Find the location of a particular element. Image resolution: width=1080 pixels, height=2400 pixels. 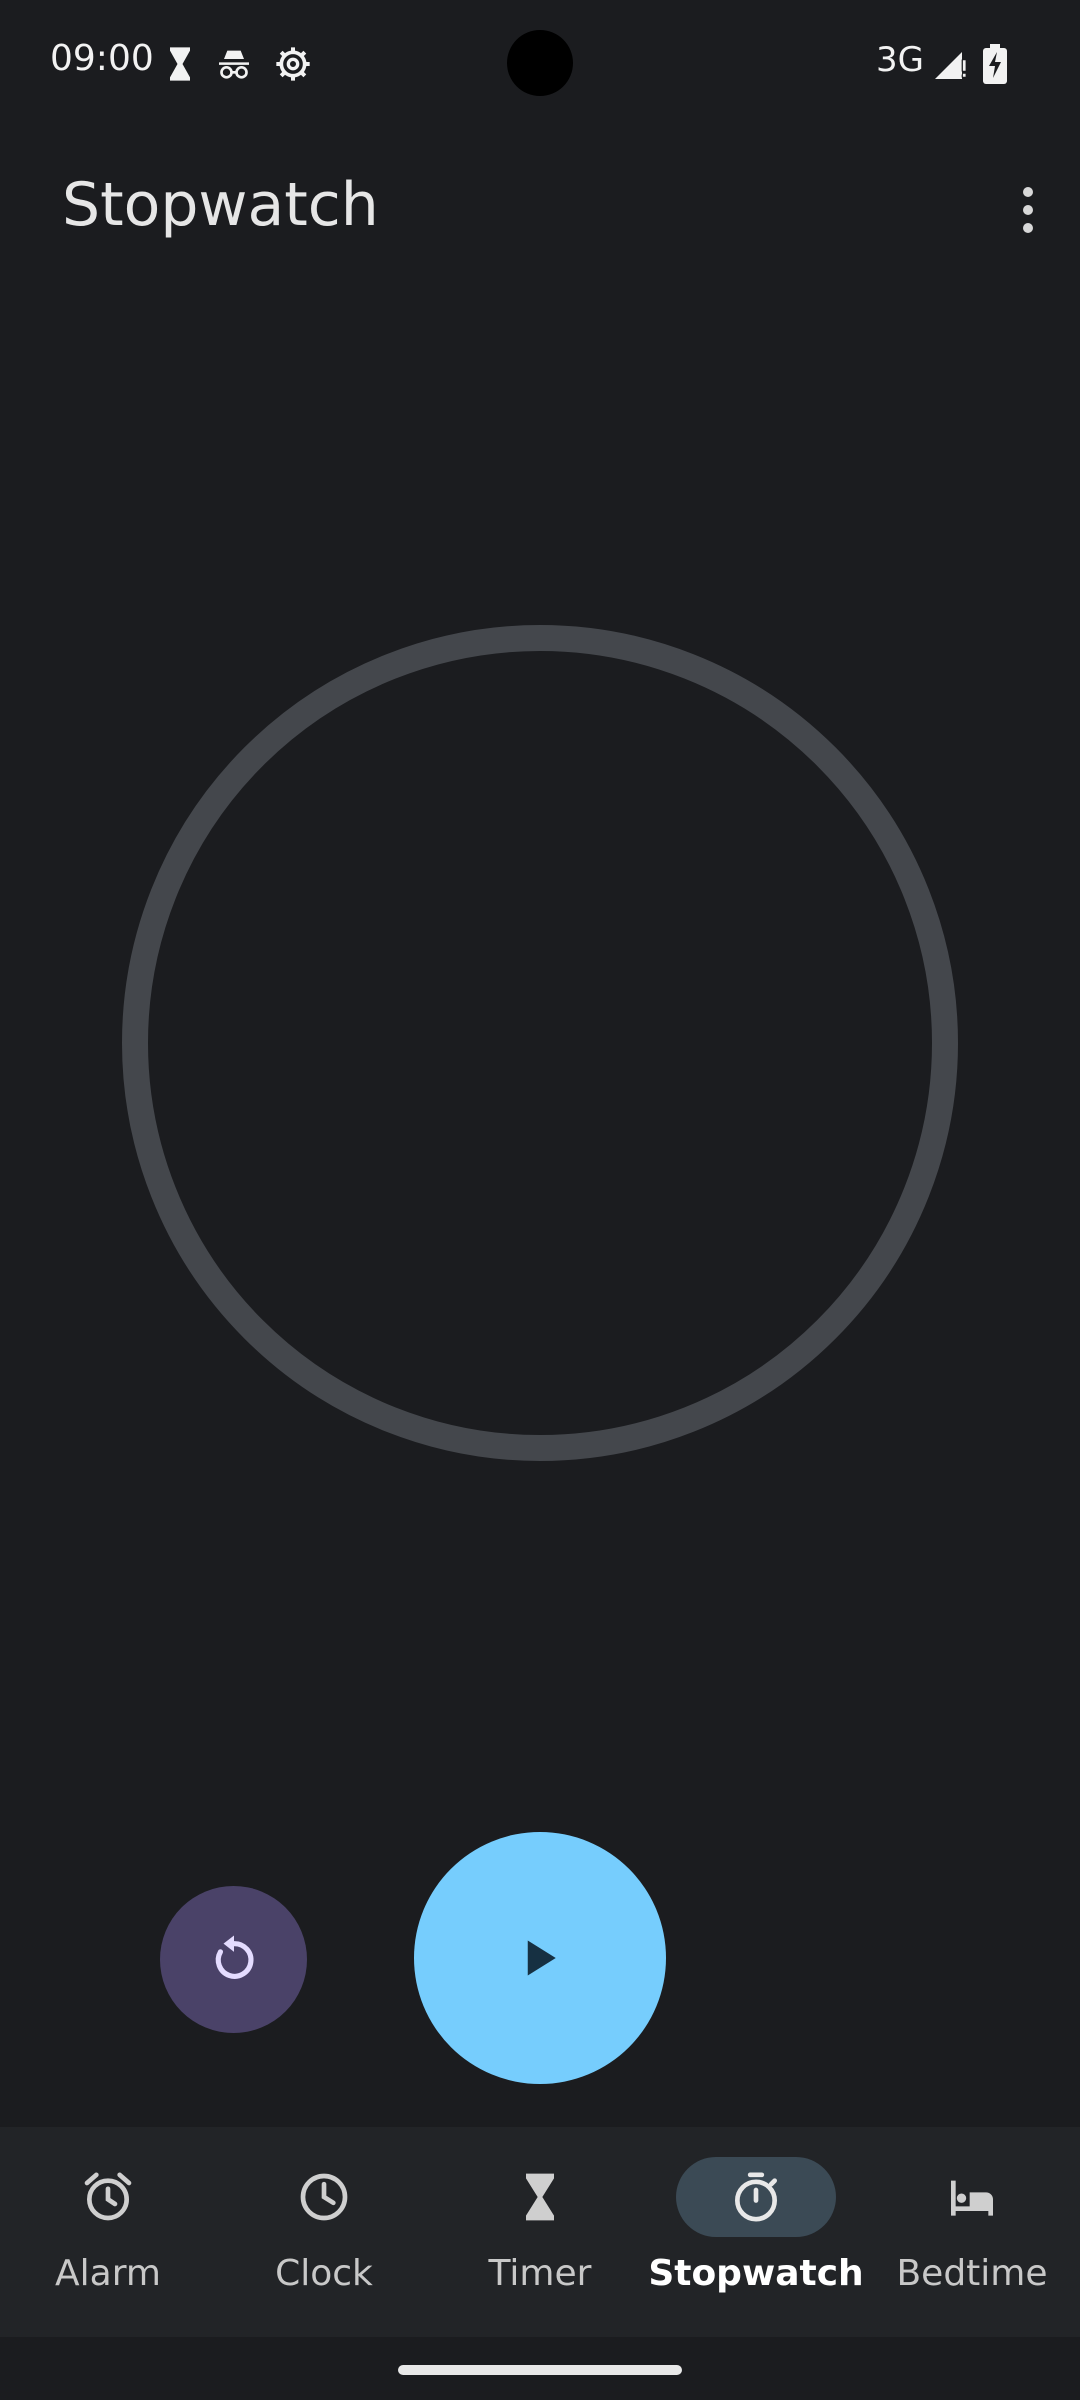

status-time: 09:00 is located at coordinates (102, 58).